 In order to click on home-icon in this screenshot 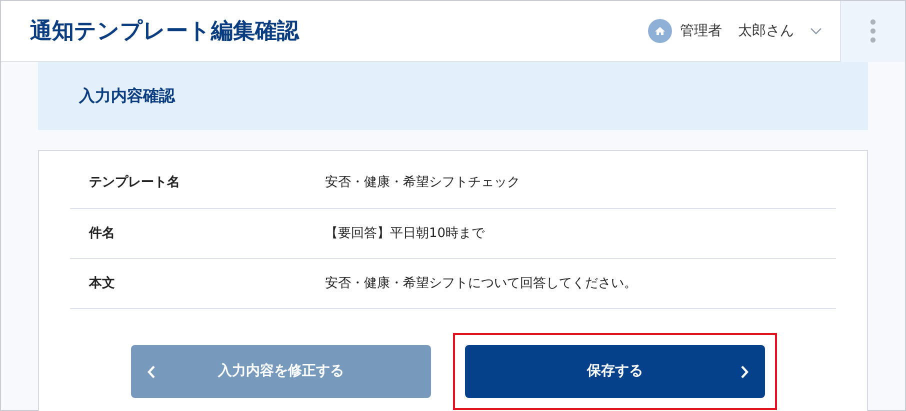, I will do `click(660, 31)`.